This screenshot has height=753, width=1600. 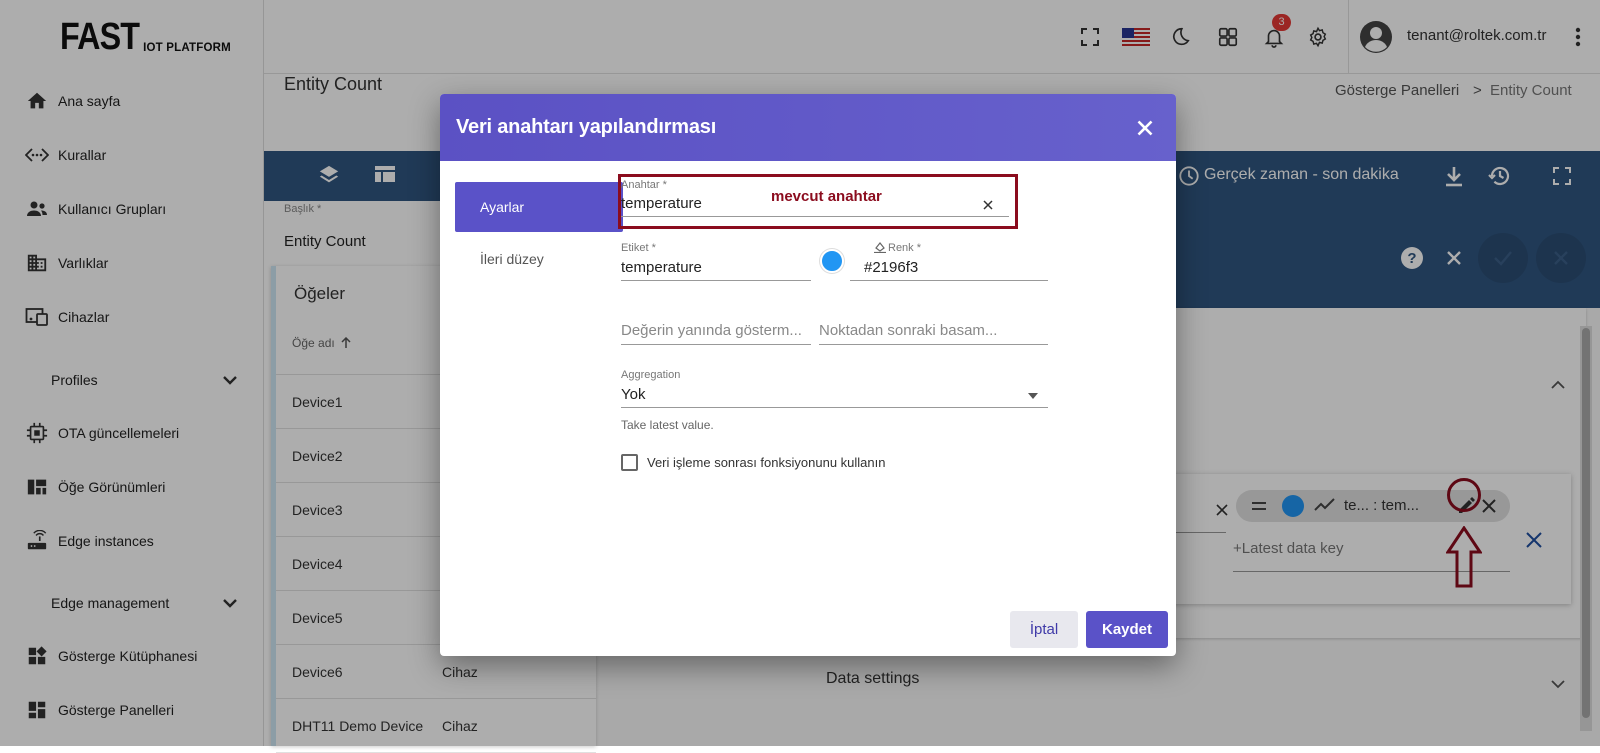 What do you see at coordinates (832, 261) in the screenshot?
I see `color-swatch` at bounding box center [832, 261].